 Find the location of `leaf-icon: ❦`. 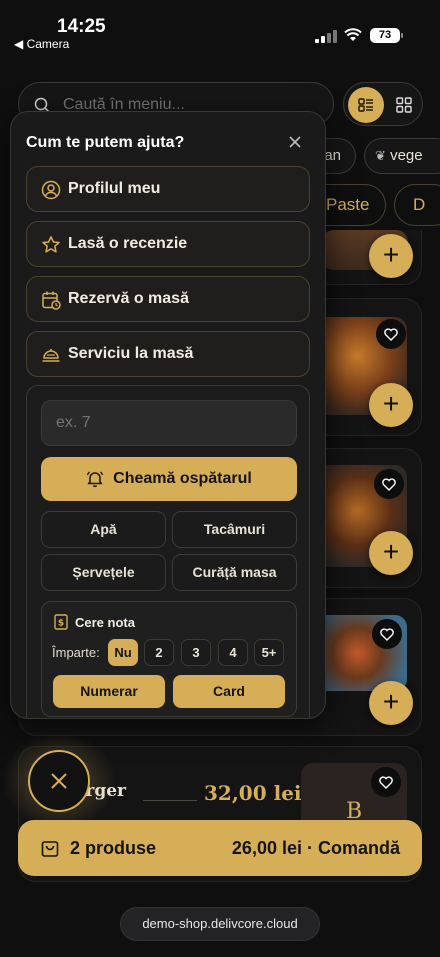

leaf-icon: ❦ is located at coordinates (380, 155).